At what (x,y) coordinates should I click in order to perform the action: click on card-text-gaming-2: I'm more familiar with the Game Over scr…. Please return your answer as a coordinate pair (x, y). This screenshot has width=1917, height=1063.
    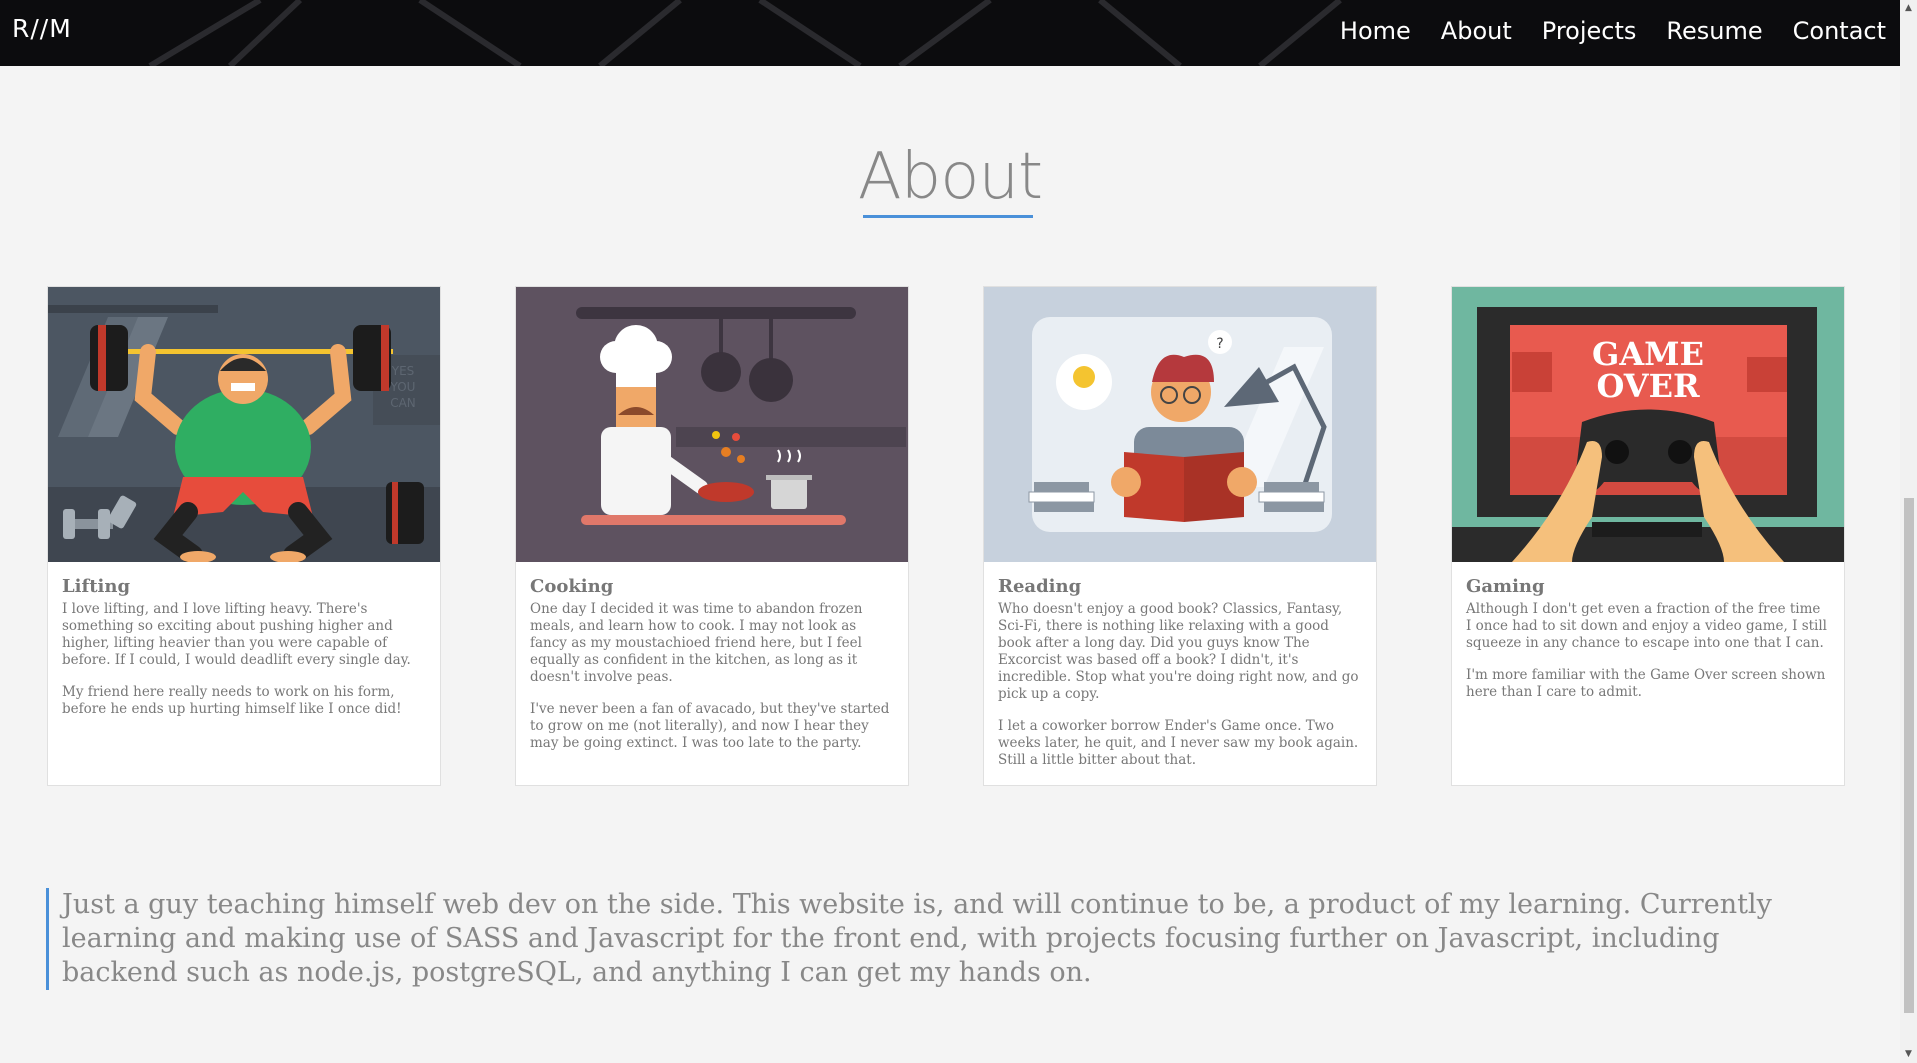
    Looking at the image, I should click on (1646, 683).